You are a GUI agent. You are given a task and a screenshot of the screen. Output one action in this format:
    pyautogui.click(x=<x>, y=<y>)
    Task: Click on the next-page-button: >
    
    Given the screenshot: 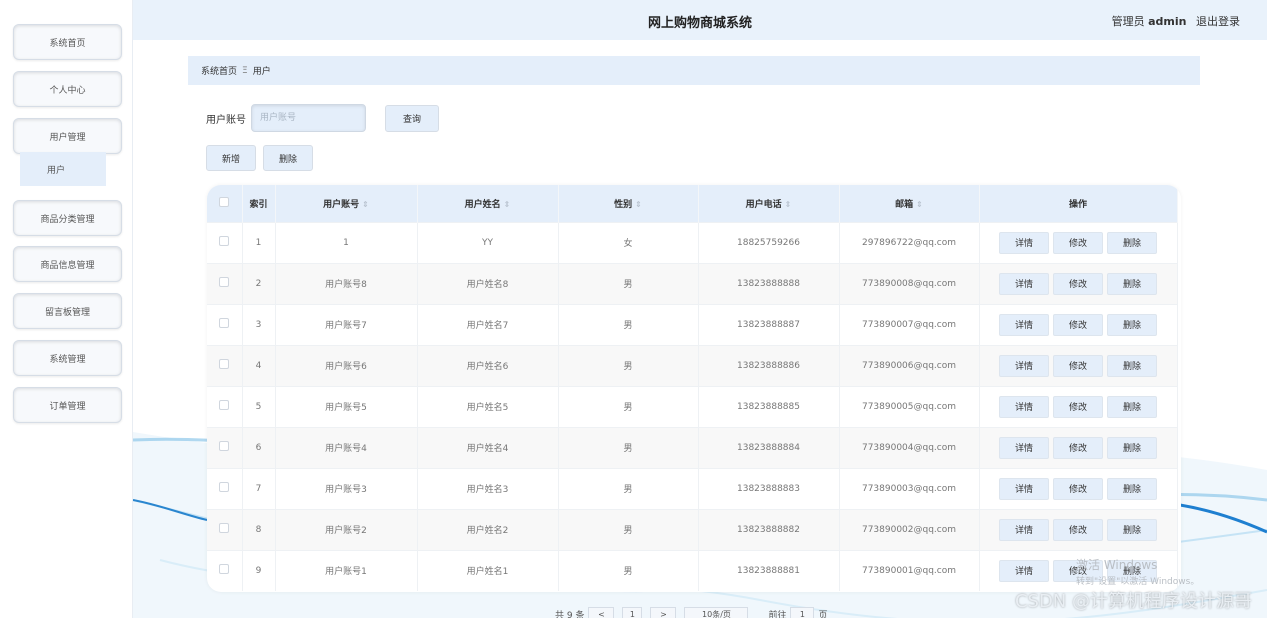 What is the action you would take?
    pyautogui.click(x=663, y=612)
    